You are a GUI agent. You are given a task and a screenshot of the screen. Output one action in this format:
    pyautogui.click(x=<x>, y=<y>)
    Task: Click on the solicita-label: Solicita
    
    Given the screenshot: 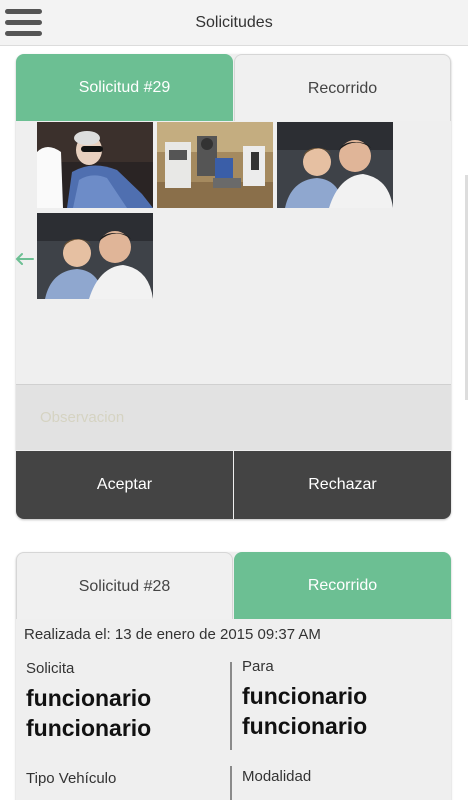 What is the action you would take?
    pyautogui.click(x=50, y=668)
    